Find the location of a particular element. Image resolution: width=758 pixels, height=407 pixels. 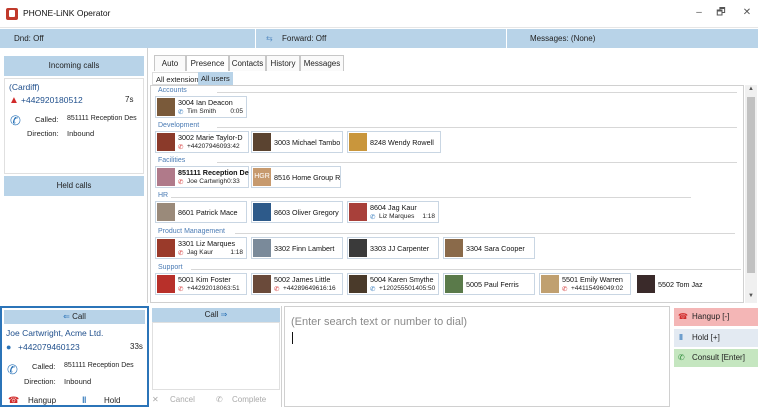

user-card: 8248 Wendy Rowell is located at coordinates (394, 142).